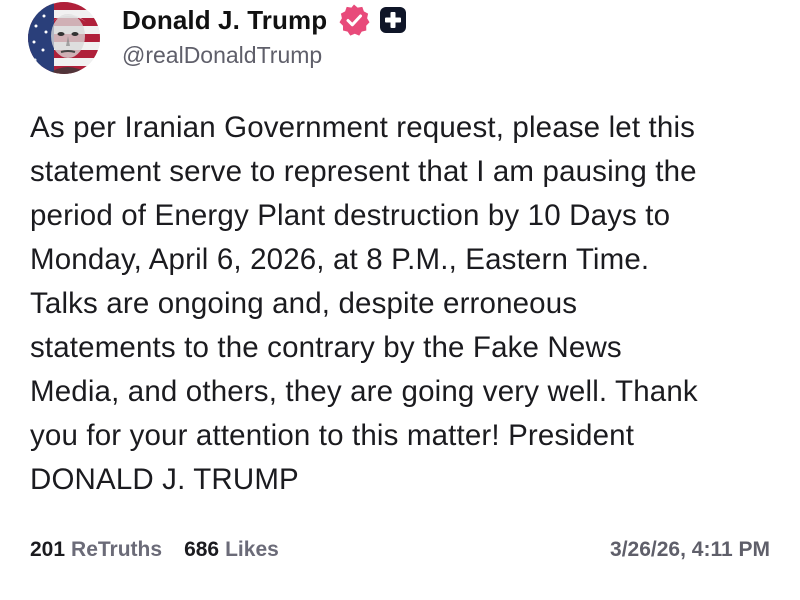 This screenshot has height=600, width=800. What do you see at coordinates (252, 549) in the screenshot?
I see `likes-label: Likes` at bounding box center [252, 549].